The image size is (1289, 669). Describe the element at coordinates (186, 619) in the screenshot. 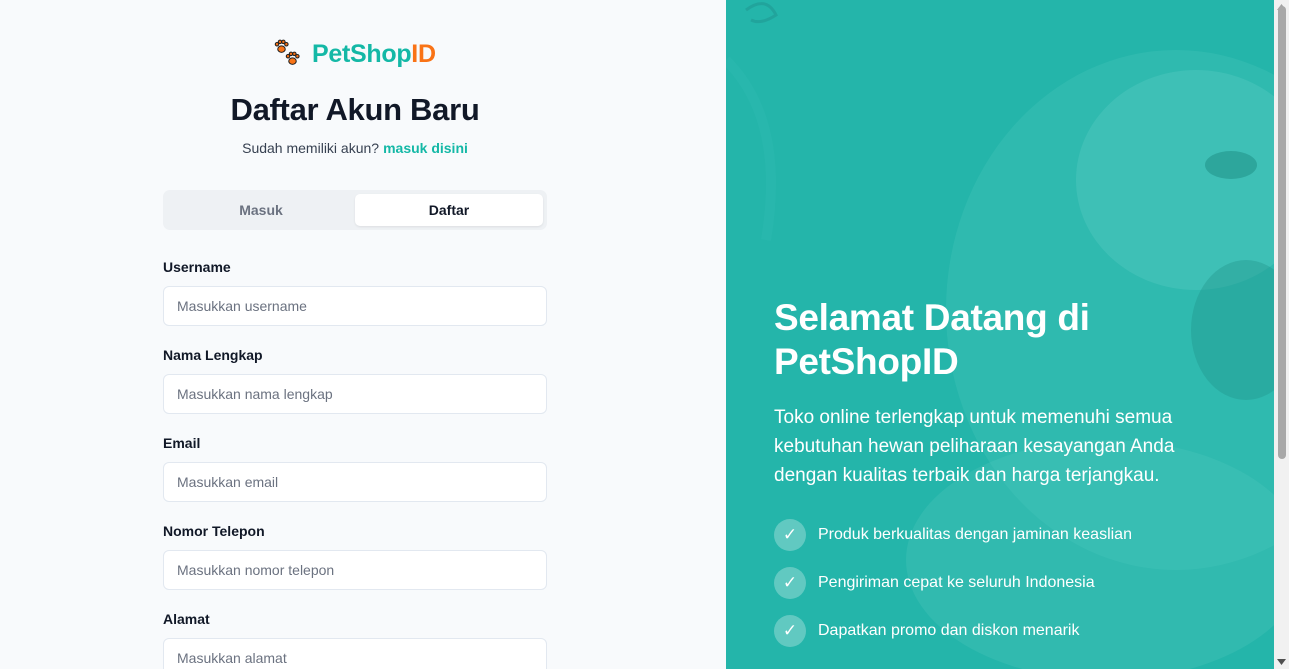

I see `address-label: Alamat` at that location.